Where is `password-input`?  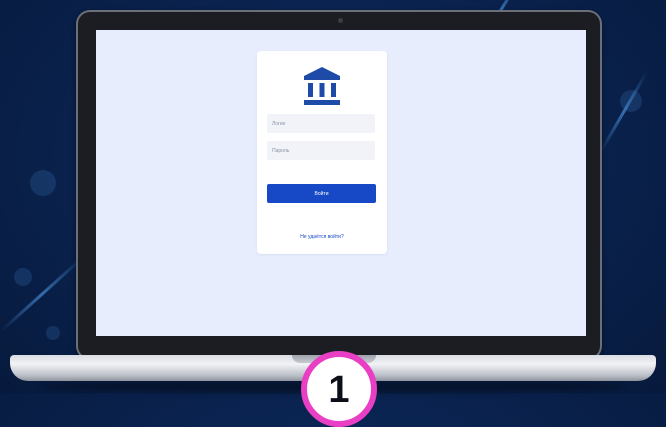 password-input is located at coordinates (321, 150).